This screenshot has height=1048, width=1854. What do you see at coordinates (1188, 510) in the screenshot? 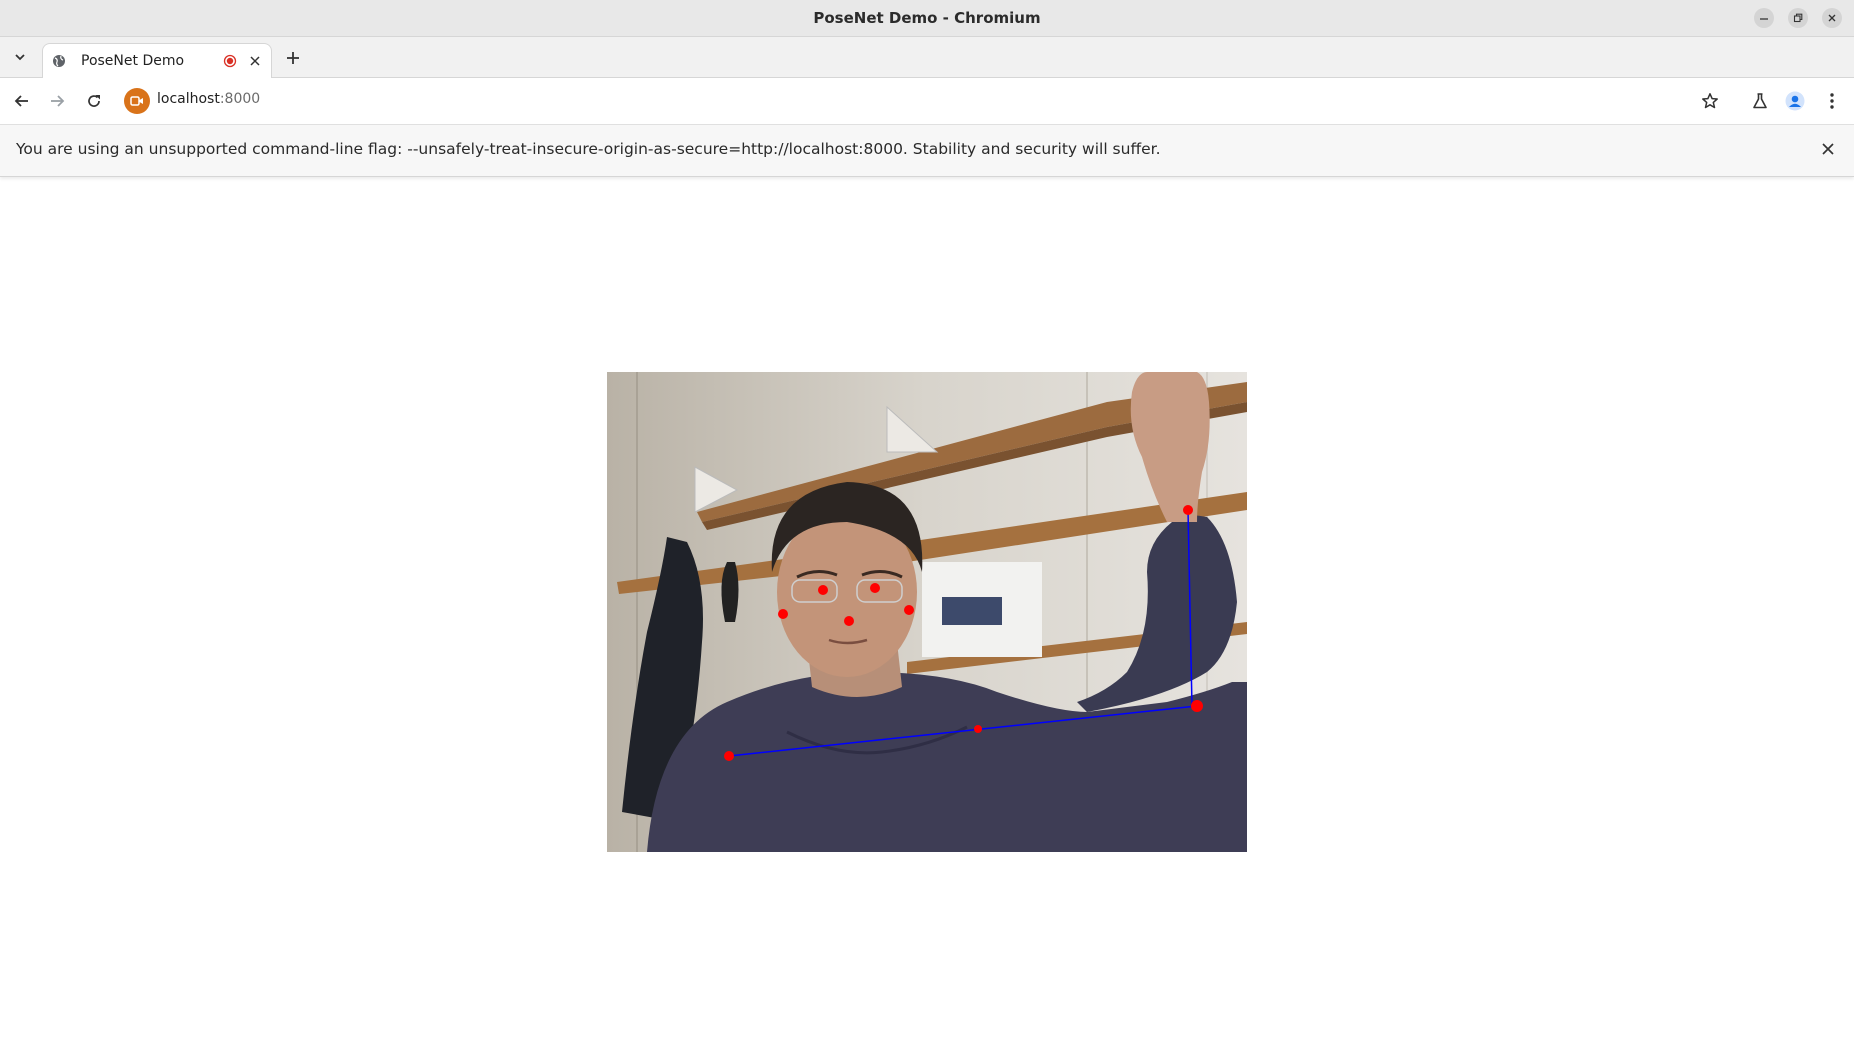
I see `keypoint-left-elbow` at bounding box center [1188, 510].